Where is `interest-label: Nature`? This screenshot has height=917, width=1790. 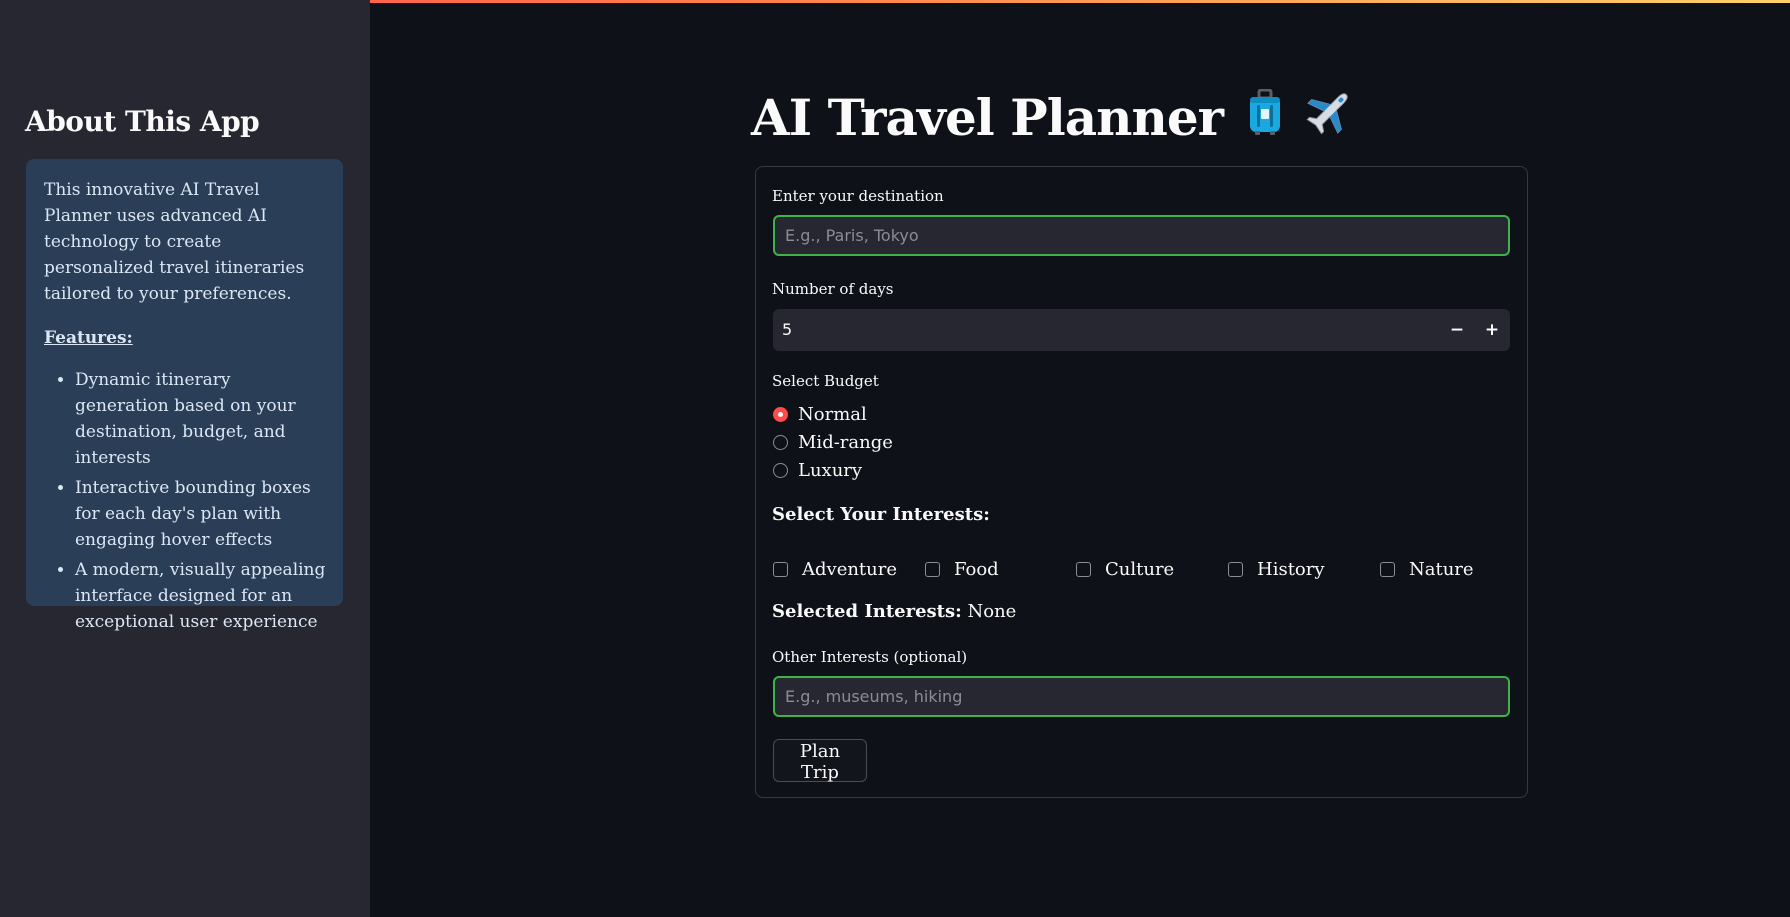
interest-label: Nature is located at coordinates (1441, 569).